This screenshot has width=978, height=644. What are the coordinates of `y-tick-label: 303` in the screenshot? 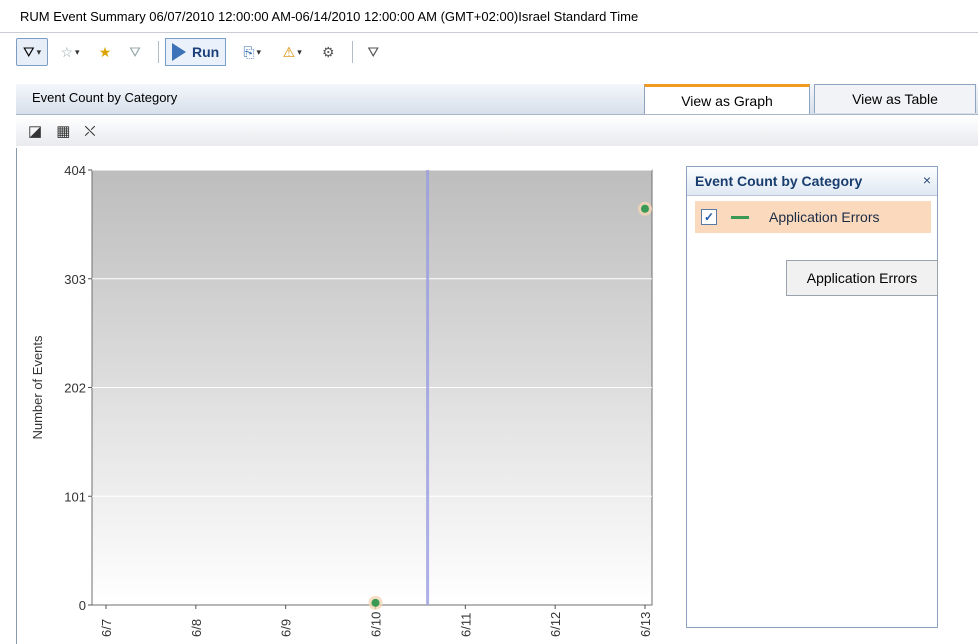 It's located at (75, 279).